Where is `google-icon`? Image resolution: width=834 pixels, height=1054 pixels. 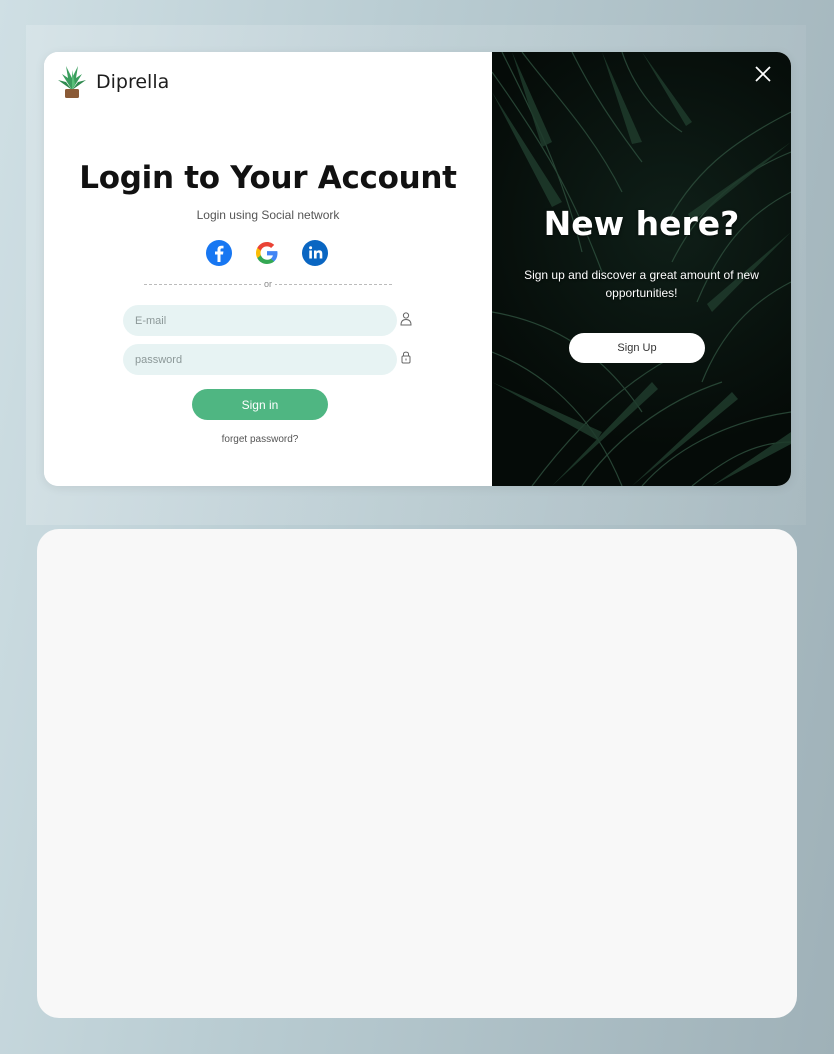
google-icon is located at coordinates (267, 253).